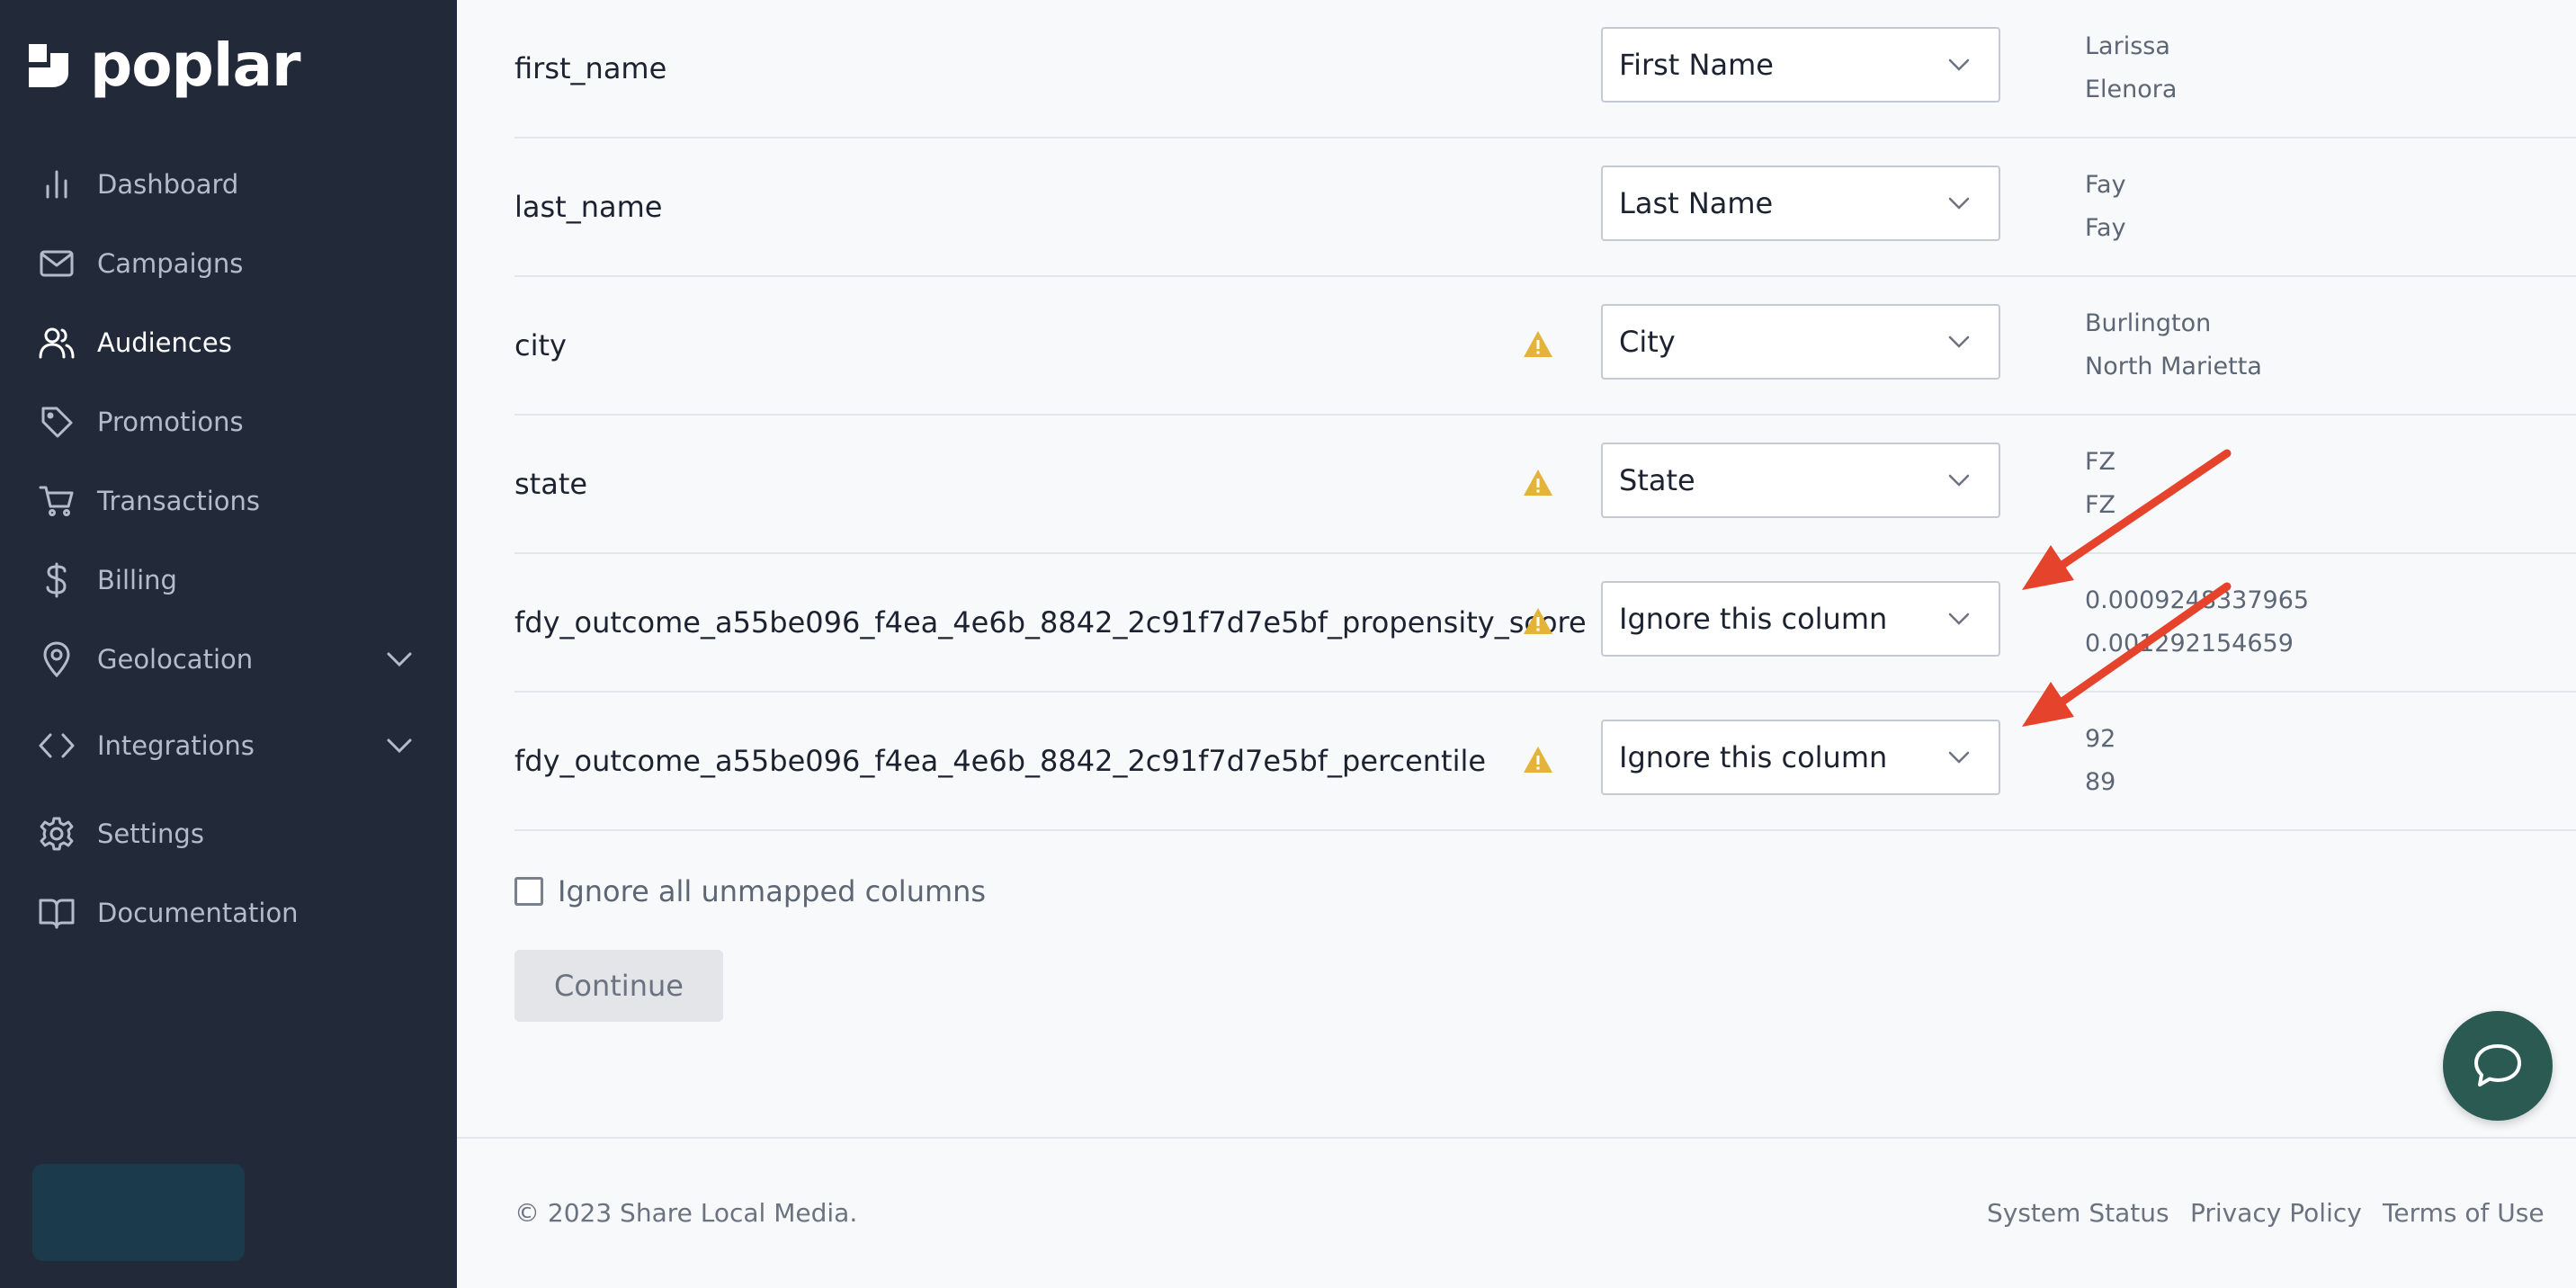  What do you see at coordinates (57, 501) in the screenshot?
I see `cart-icon` at bounding box center [57, 501].